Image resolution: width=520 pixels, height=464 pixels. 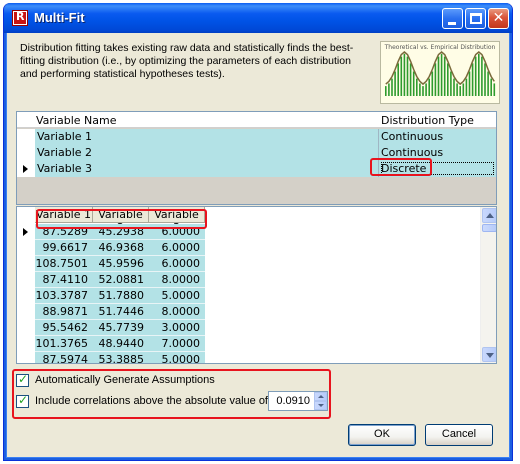 What do you see at coordinates (121, 312) in the screenshot?
I see `table-cell: 51.7446` at bounding box center [121, 312].